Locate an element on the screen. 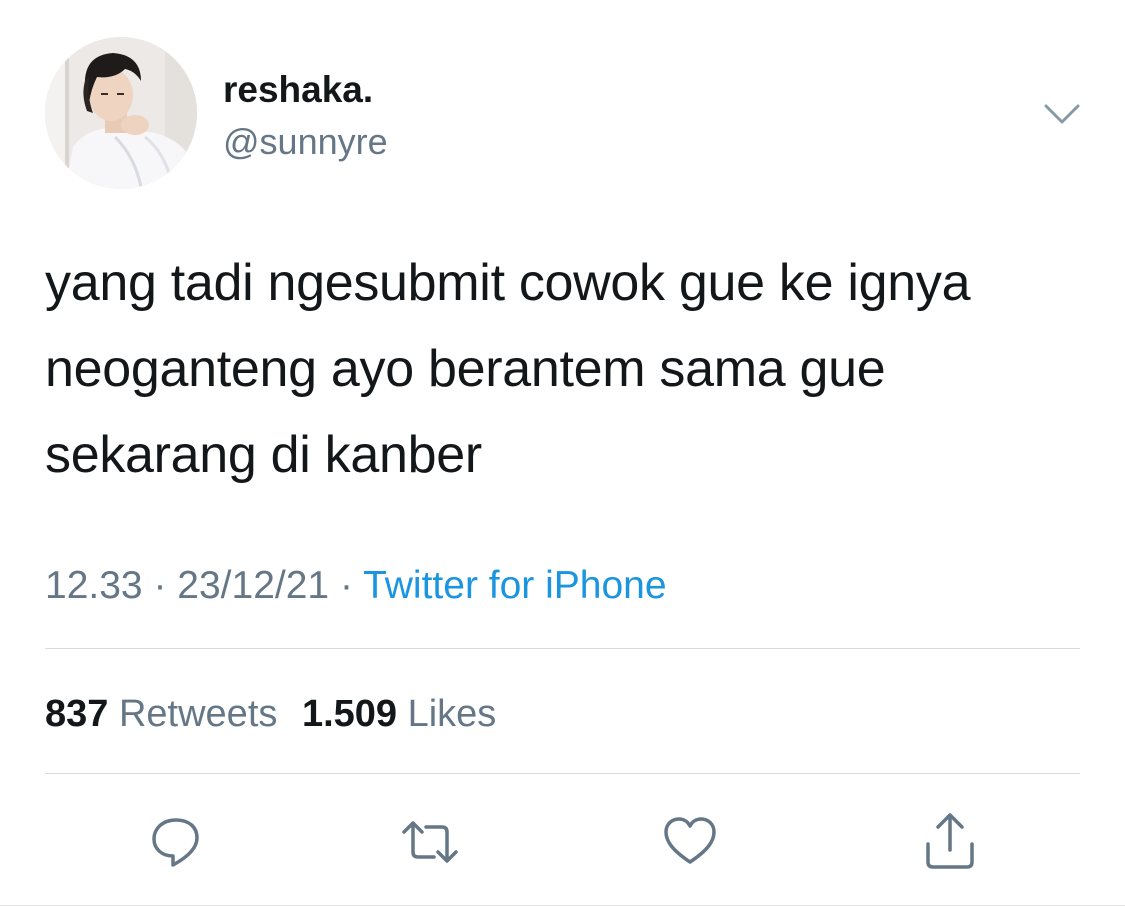 The image size is (1125, 907). share-button is located at coordinates (950, 842).